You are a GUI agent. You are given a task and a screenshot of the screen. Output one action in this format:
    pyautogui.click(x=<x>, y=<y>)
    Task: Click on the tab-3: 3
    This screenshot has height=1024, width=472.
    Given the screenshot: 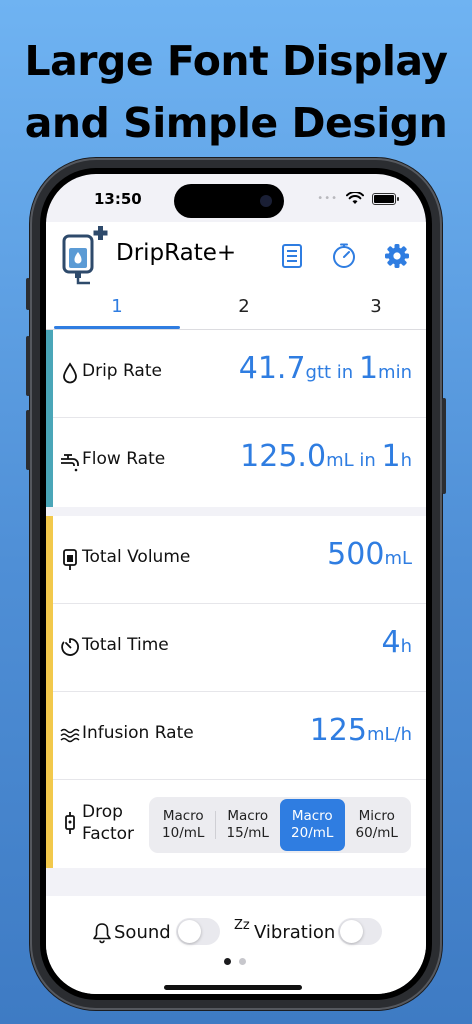 What is the action you would take?
    pyautogui.click(x=368, y=306)
    